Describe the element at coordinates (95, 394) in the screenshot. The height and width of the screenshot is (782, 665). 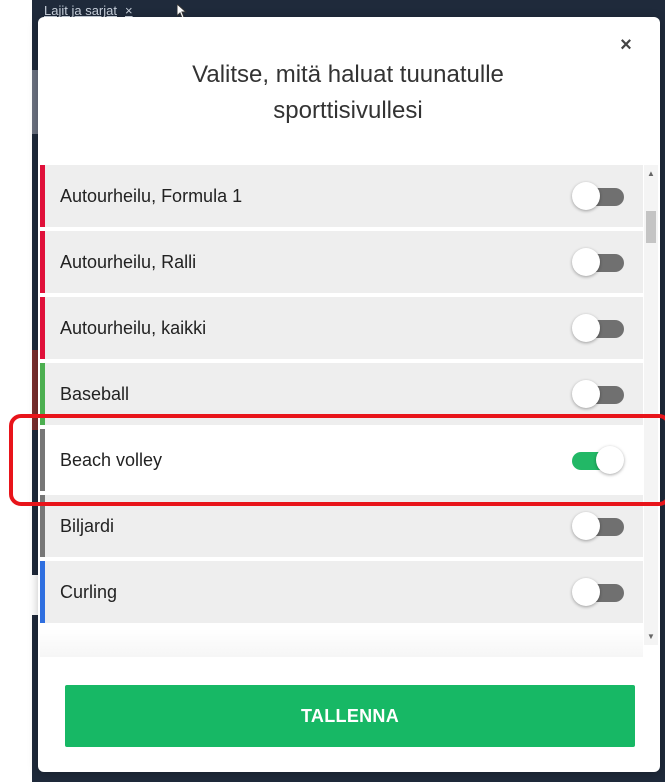
I see `list-item-label: Baseball` at that location.